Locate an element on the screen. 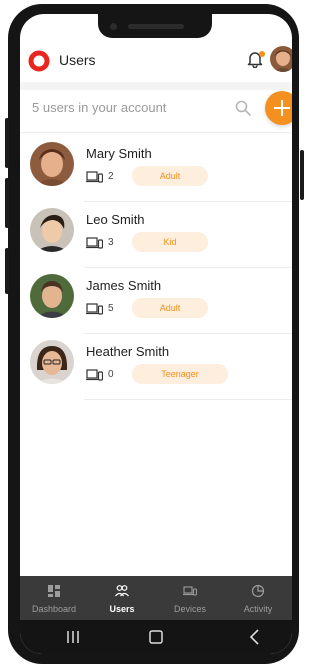 The width and height of the screenshot is (320, 665). device-count: 3 is located at coordinates (111, 242).